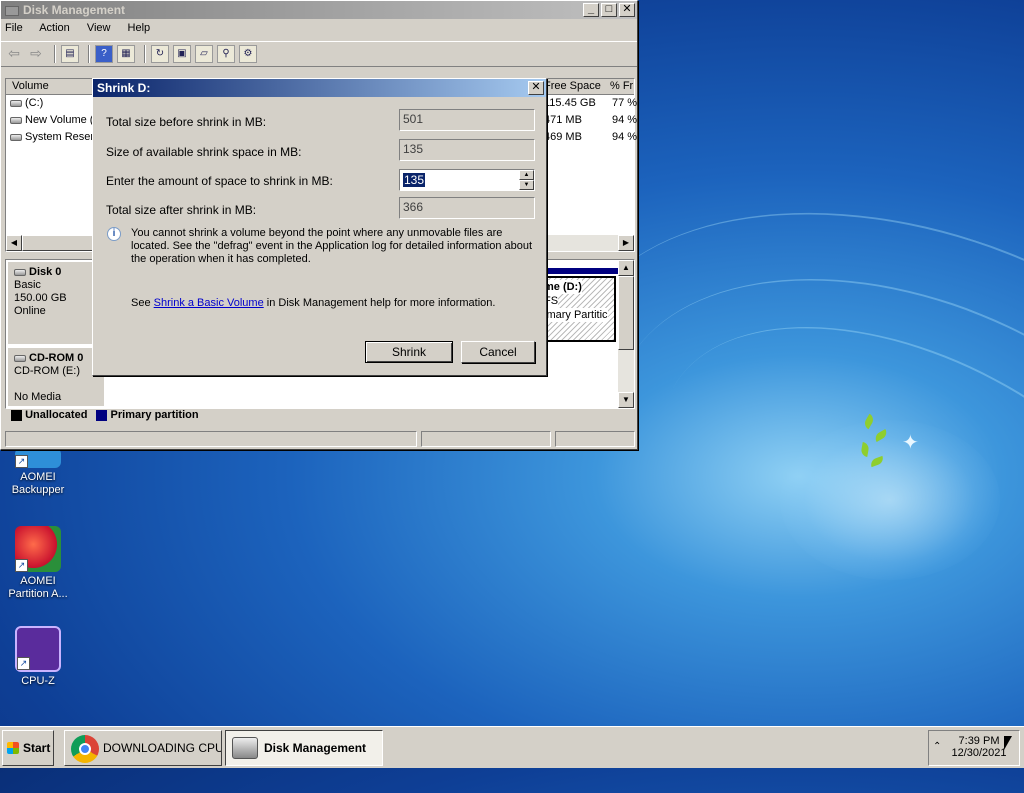 This screenshot has height=793, width=1024. What do you see at coordinates (248, 54) in the screenshot?
I see `rescan-icon: ⚙` at bounding box center [248, 54].